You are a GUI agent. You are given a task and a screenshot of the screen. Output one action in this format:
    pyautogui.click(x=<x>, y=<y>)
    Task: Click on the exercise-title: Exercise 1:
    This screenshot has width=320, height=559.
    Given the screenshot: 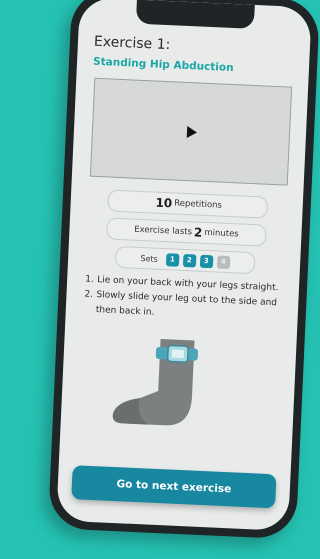 What is the action you would take?
    pyautogui.click(x=132, y=43)
    